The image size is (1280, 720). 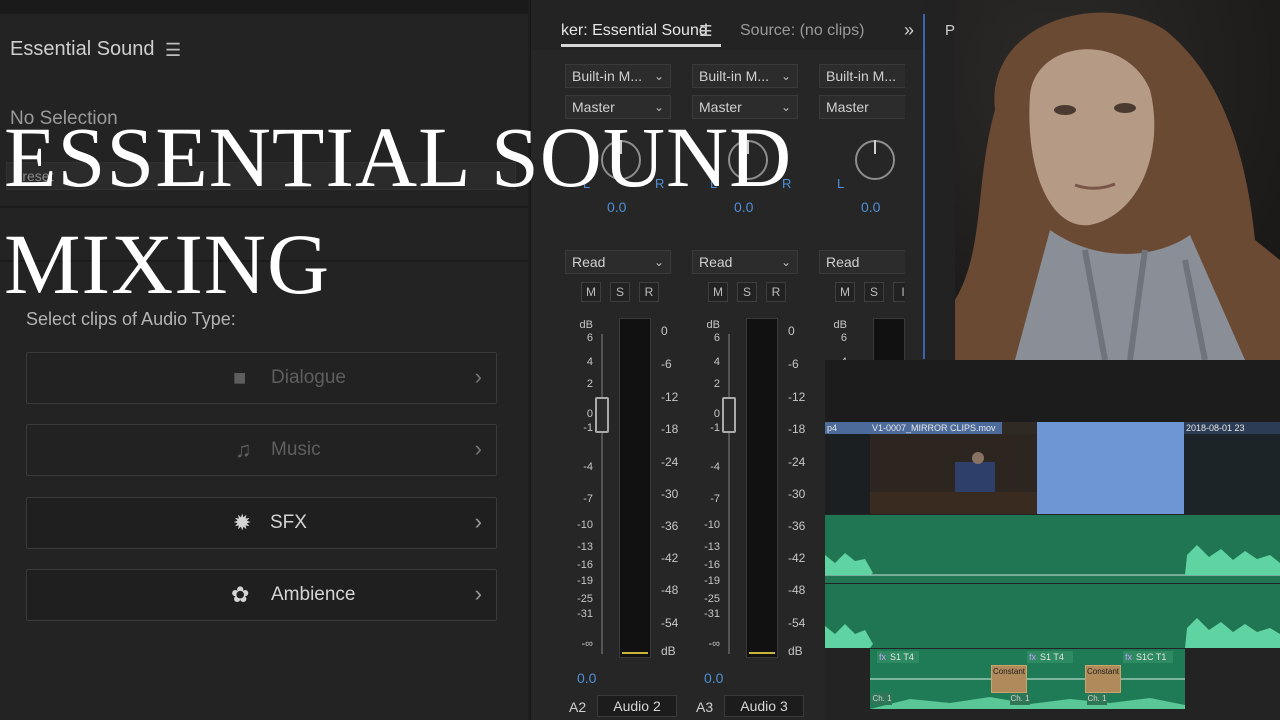 I want to click on output-dropdown: Master, so click(x=862, y=107).